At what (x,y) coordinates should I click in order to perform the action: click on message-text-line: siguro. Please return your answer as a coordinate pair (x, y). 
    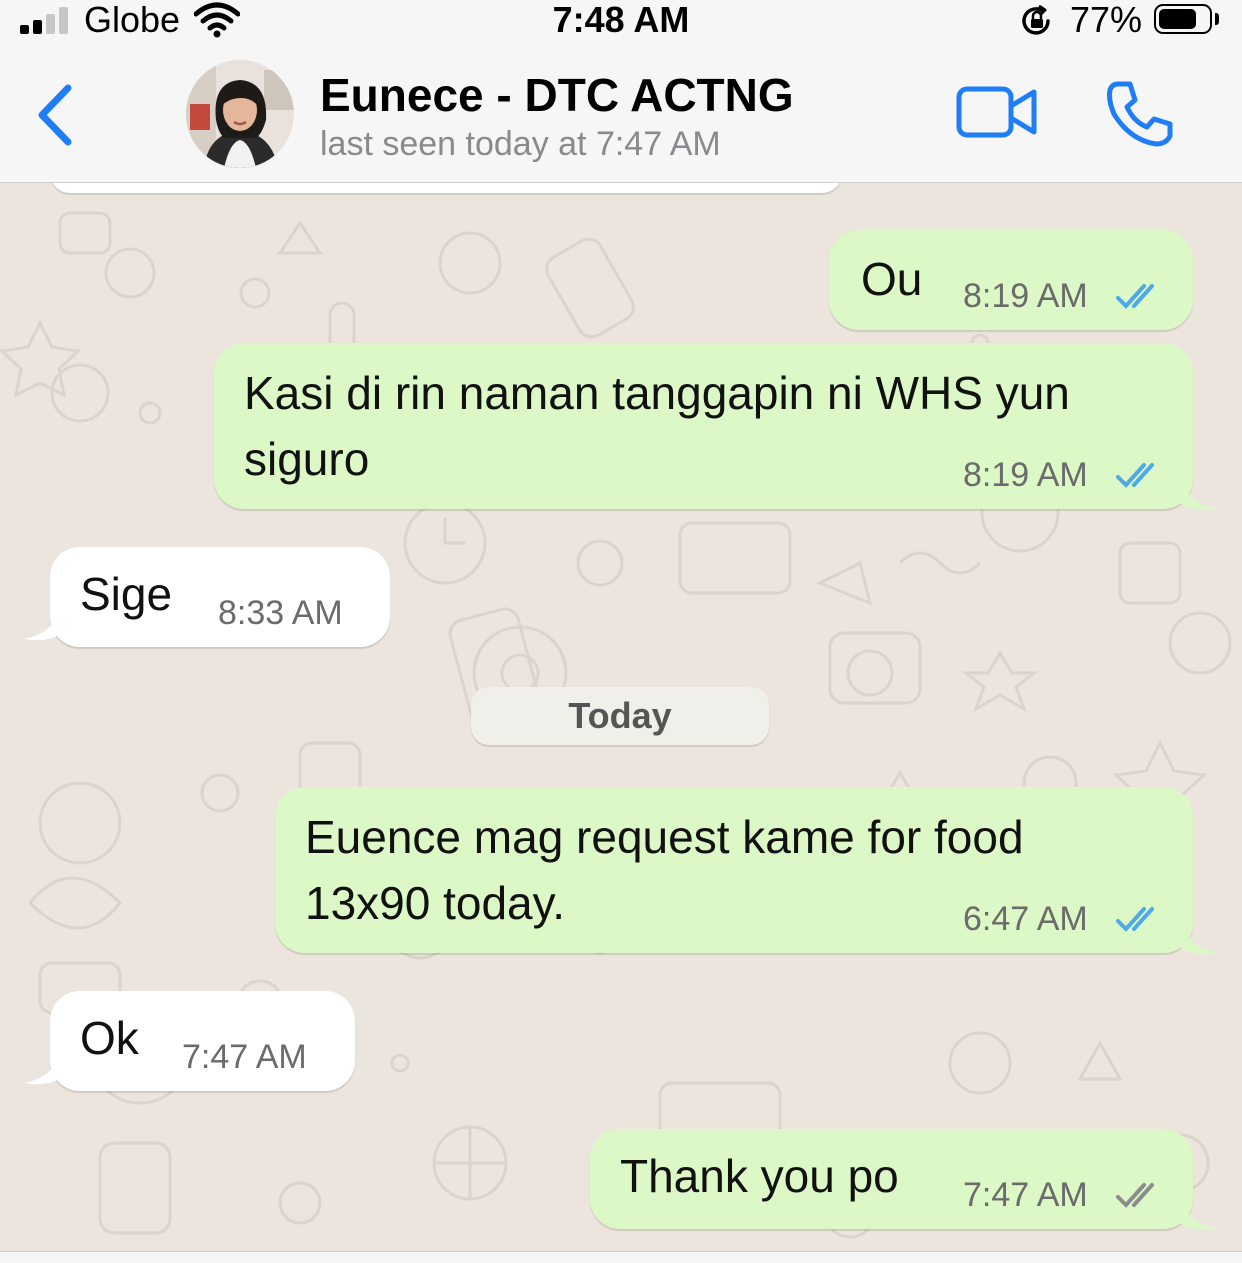
    Looking at the image, I should click on (307, 459).